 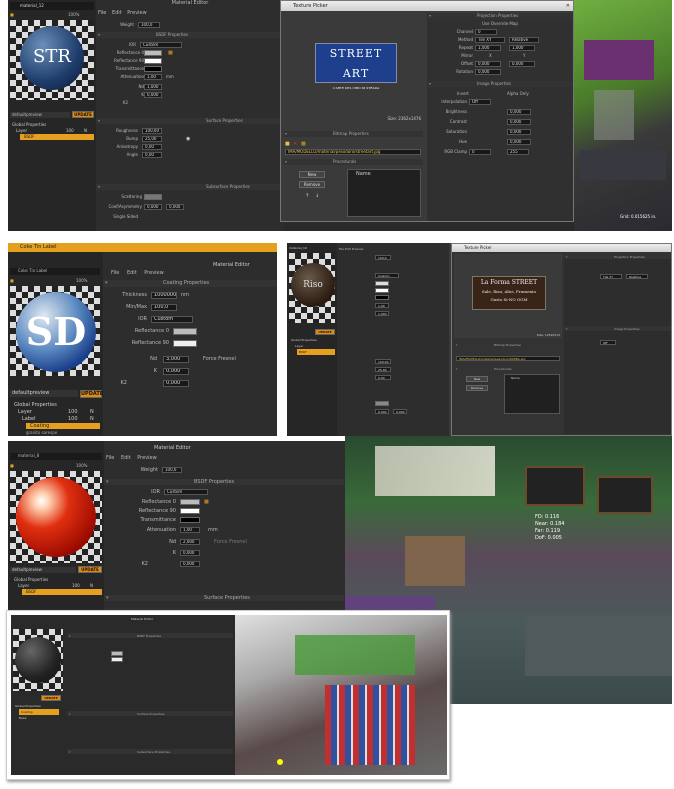 What do you see at coordinates (35, 405) in the screenshot?
I see `tree-item-global: Global Properties` at bounding box center [35, 405].